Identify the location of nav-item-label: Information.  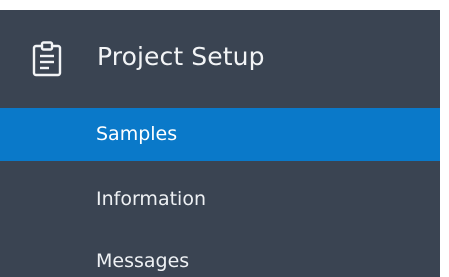
(151, 199).